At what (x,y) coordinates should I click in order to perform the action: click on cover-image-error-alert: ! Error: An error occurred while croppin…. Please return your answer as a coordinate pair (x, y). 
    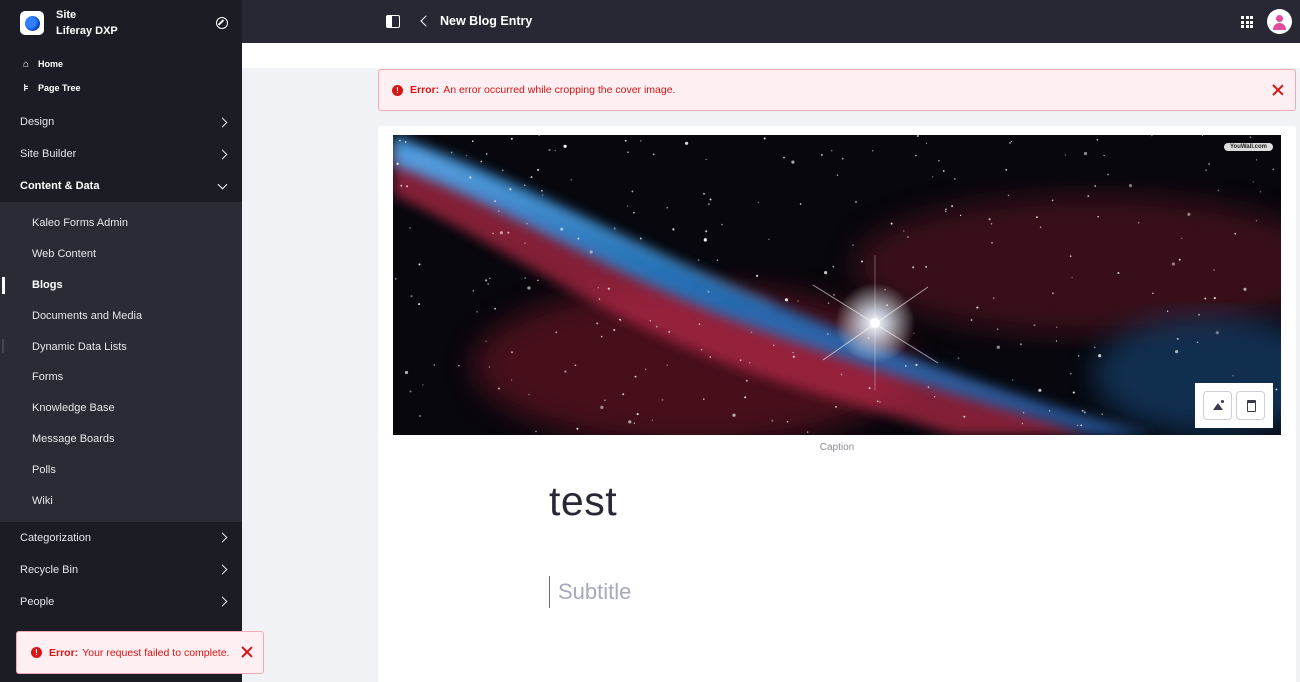
    Looking at the image, I should click on (837, 90).